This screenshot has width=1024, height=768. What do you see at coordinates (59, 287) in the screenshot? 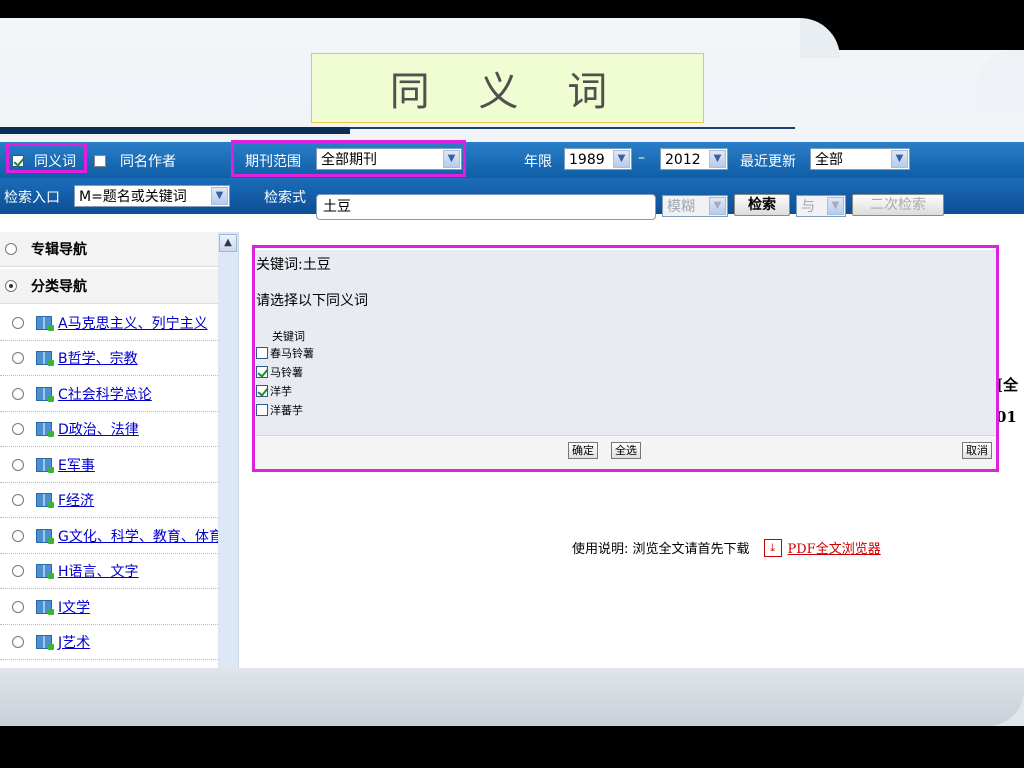
I see `nav-item-label: 分类导航` at bounding box center [59, 287].